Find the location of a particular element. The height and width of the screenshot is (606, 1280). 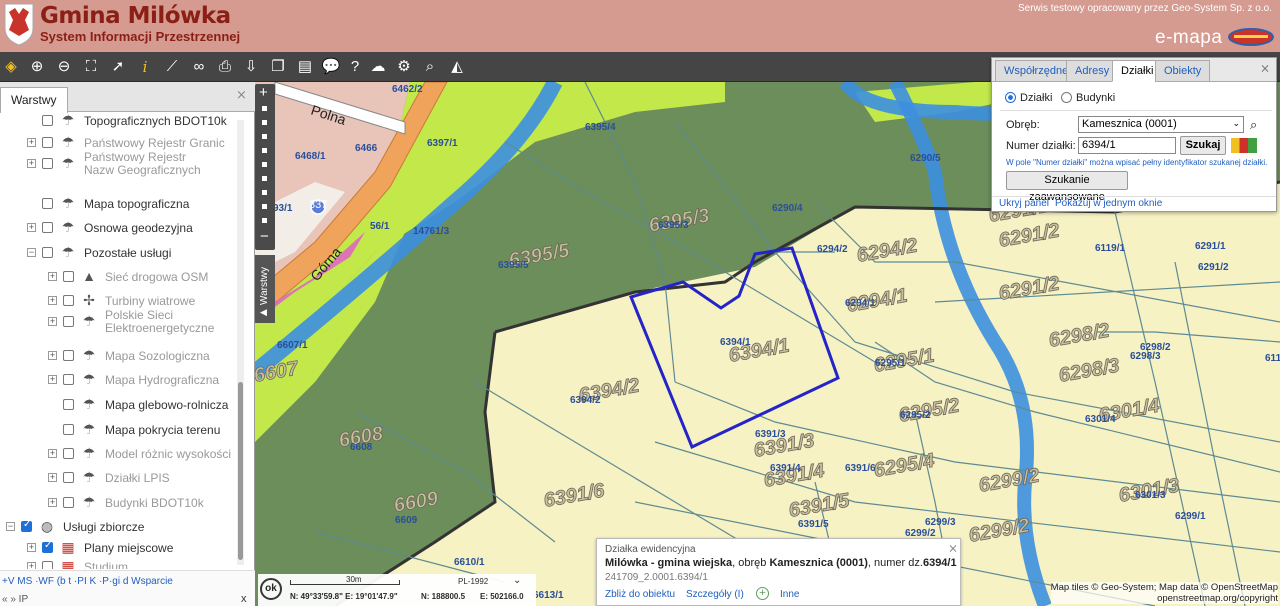

zoom-minus-icon: − is located at coordinates (264, 236).